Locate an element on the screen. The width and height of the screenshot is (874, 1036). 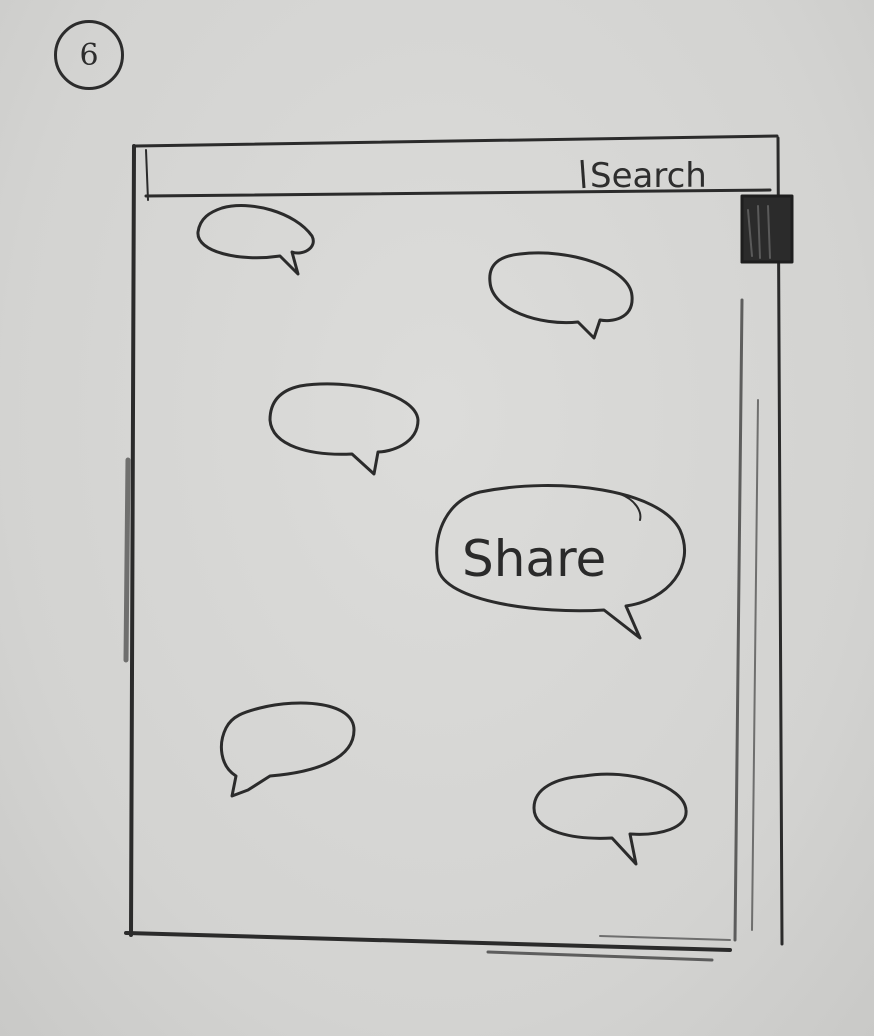
share-label: Share is located at coordinates (534, 559).